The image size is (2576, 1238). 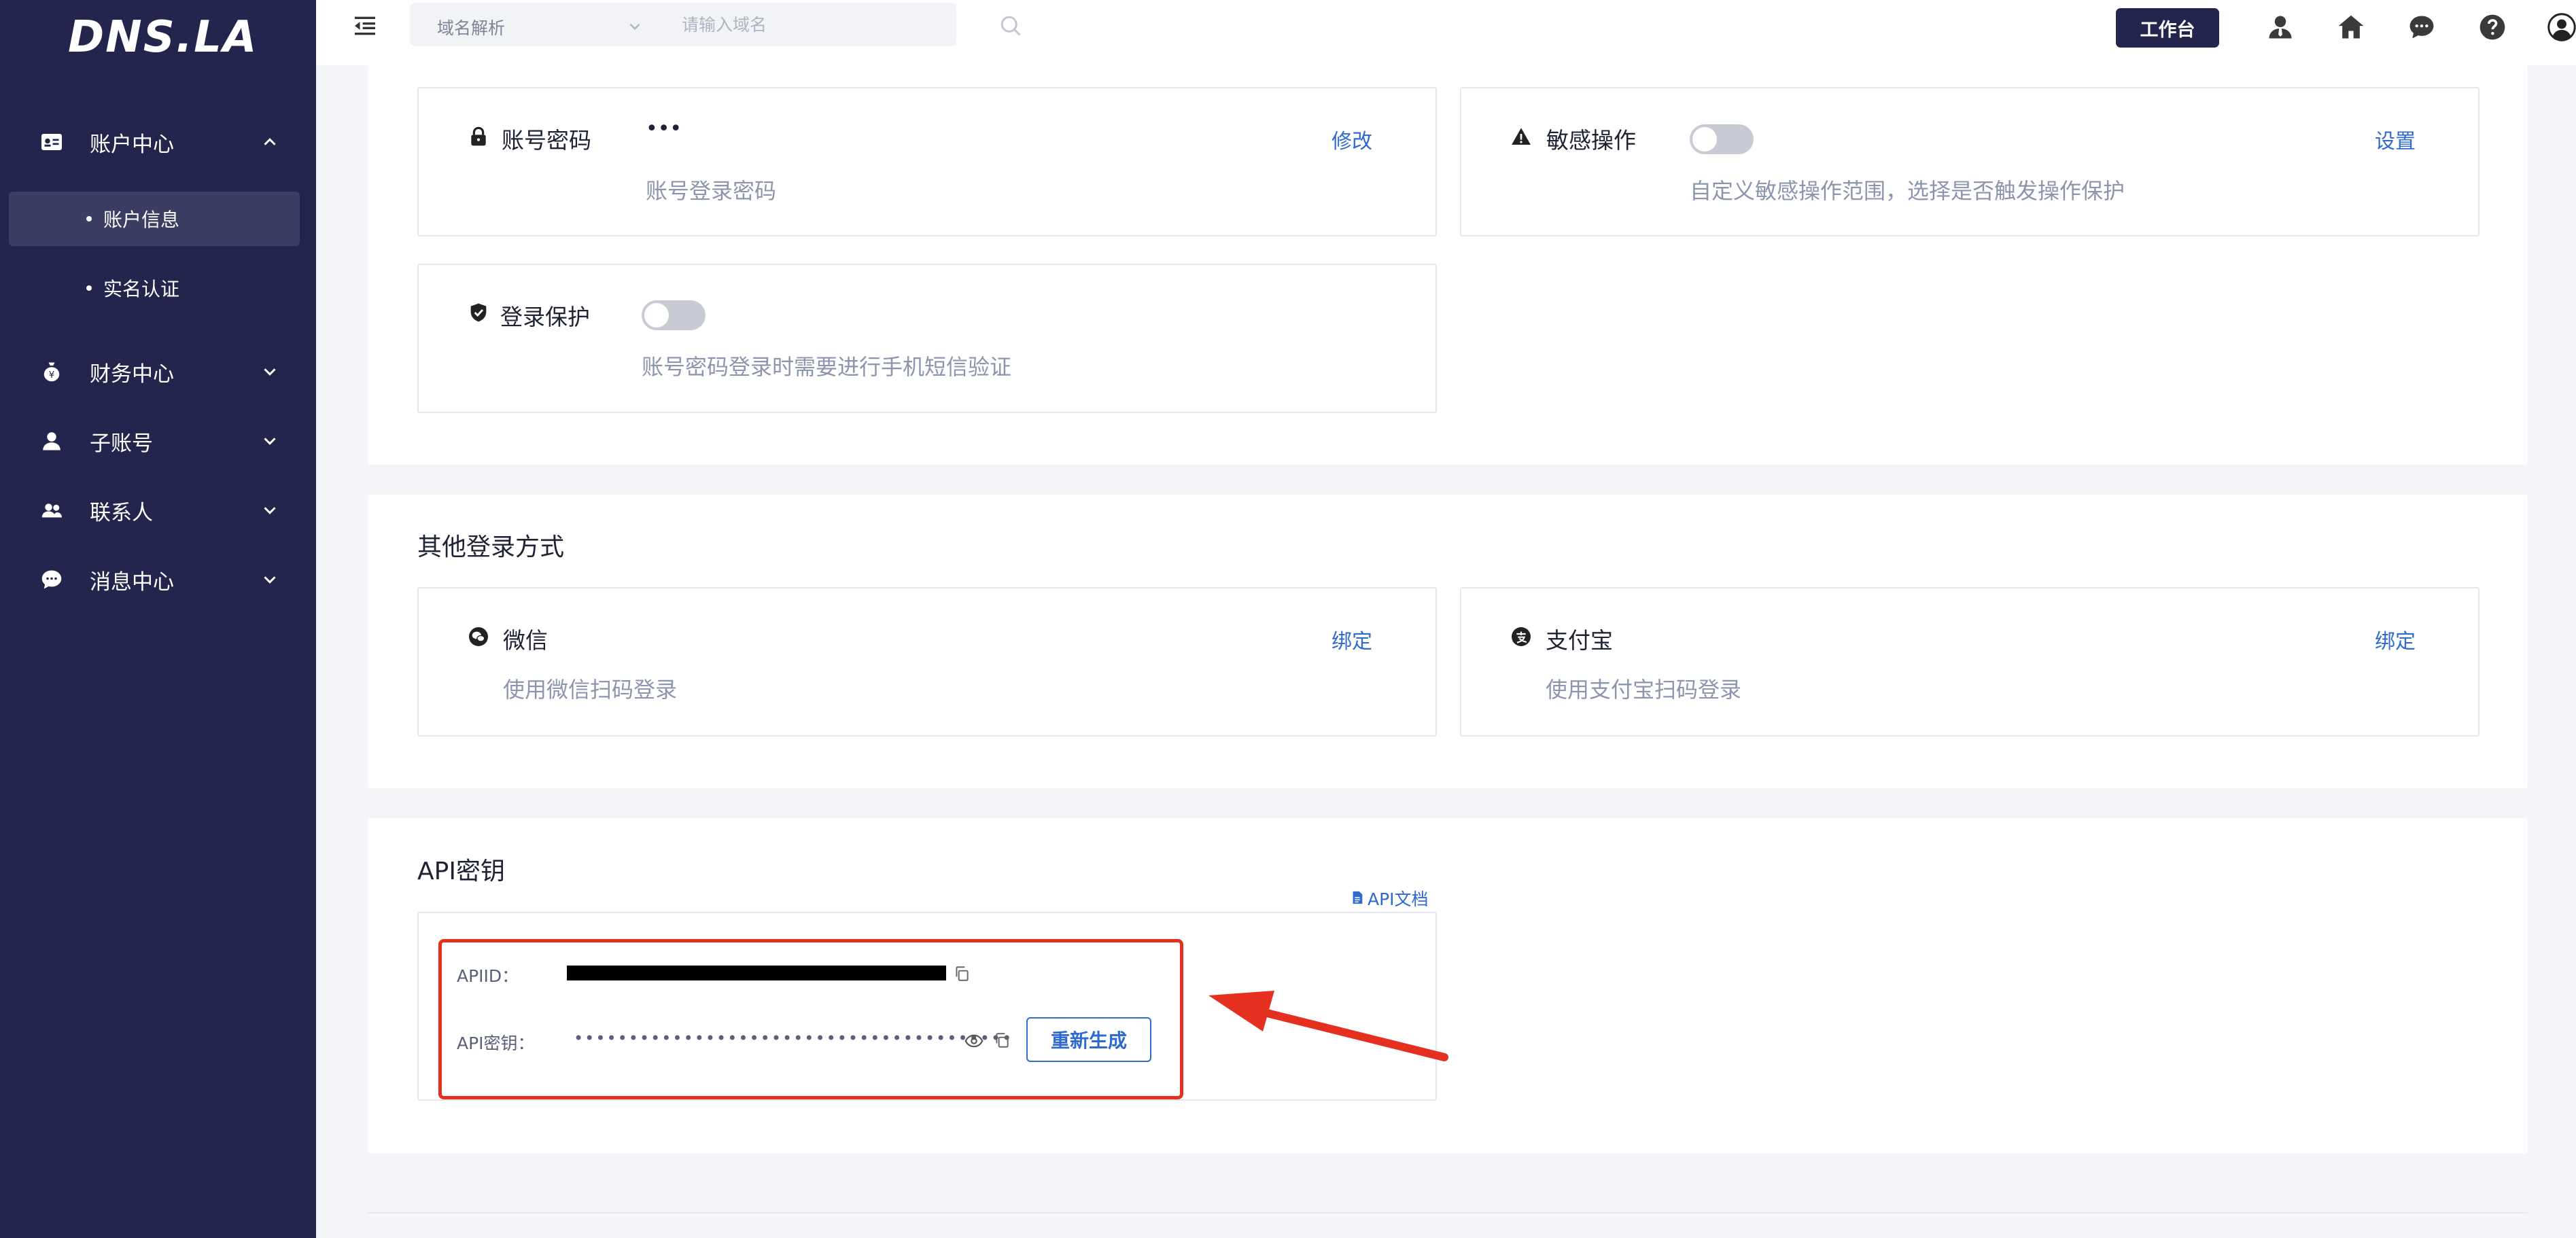 I want to click on sensitive-operation-toggle, so click(x=1722, y=139).